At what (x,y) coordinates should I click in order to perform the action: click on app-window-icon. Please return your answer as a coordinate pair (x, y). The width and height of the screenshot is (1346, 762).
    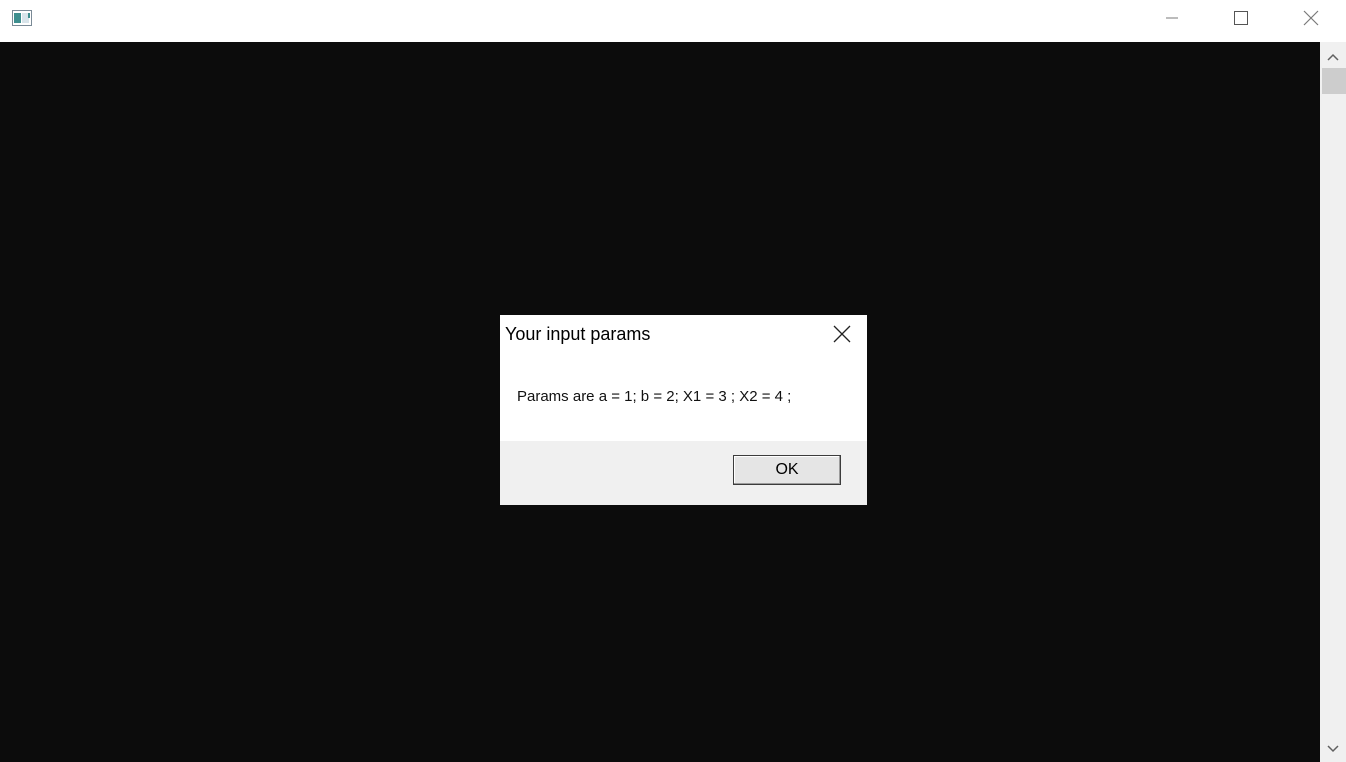
    Looking at the image, I should click on (22, 18).